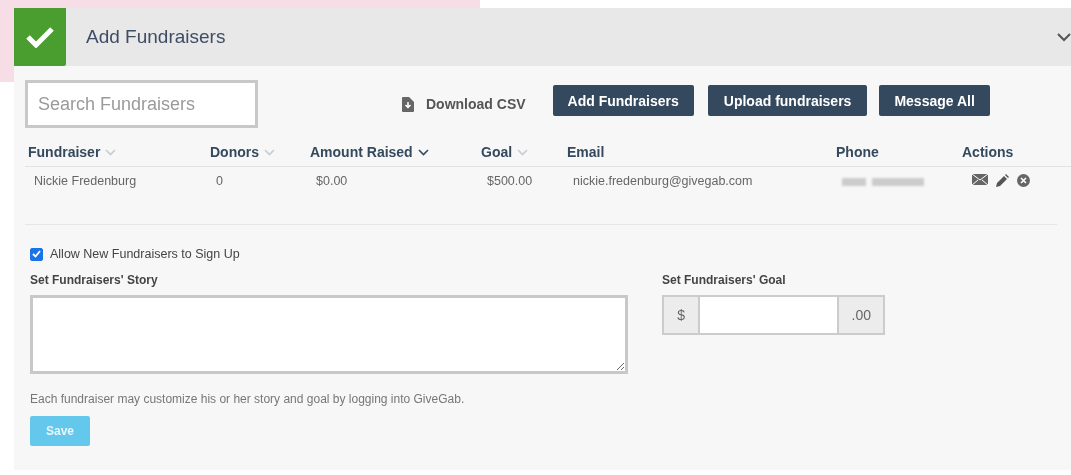  Describe the element at coordinates (773, 315) in the screenshot. I see `goal-field: $ .00` at that location.